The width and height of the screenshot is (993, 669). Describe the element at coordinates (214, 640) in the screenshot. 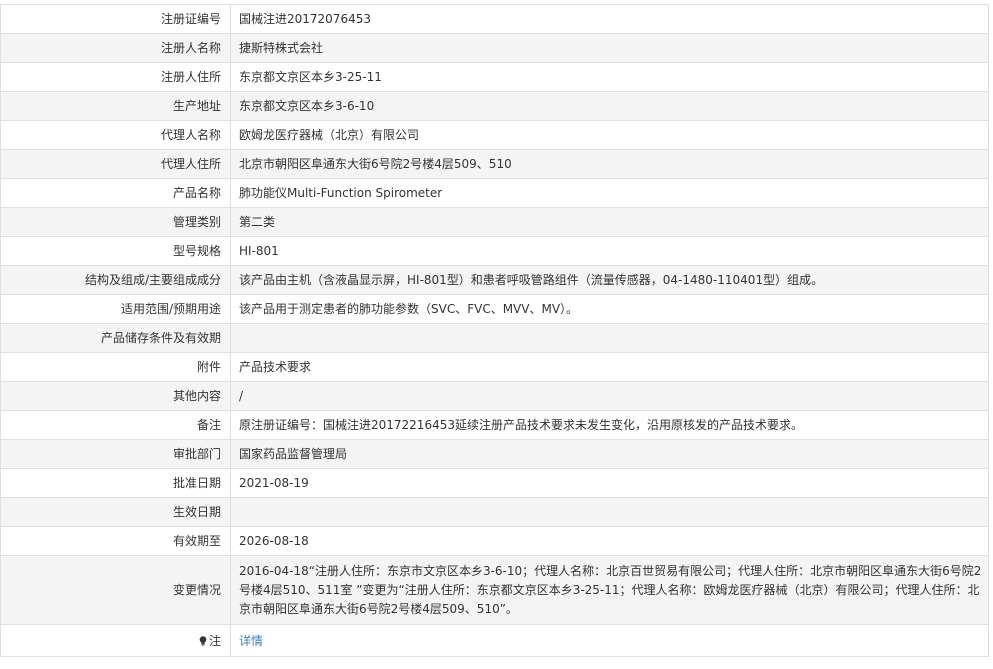

I see `note-label: 注` at that location.